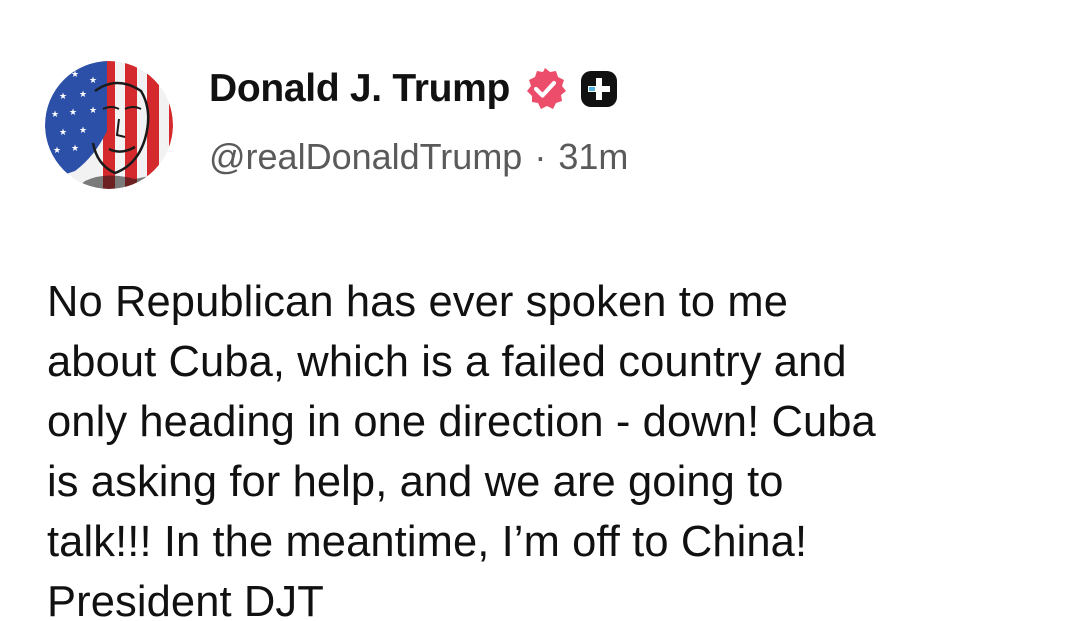 Image resolution: width=1078 pixels, height=621 pixels. I want to click on post-timestamp: 31m, so click(593, 157).